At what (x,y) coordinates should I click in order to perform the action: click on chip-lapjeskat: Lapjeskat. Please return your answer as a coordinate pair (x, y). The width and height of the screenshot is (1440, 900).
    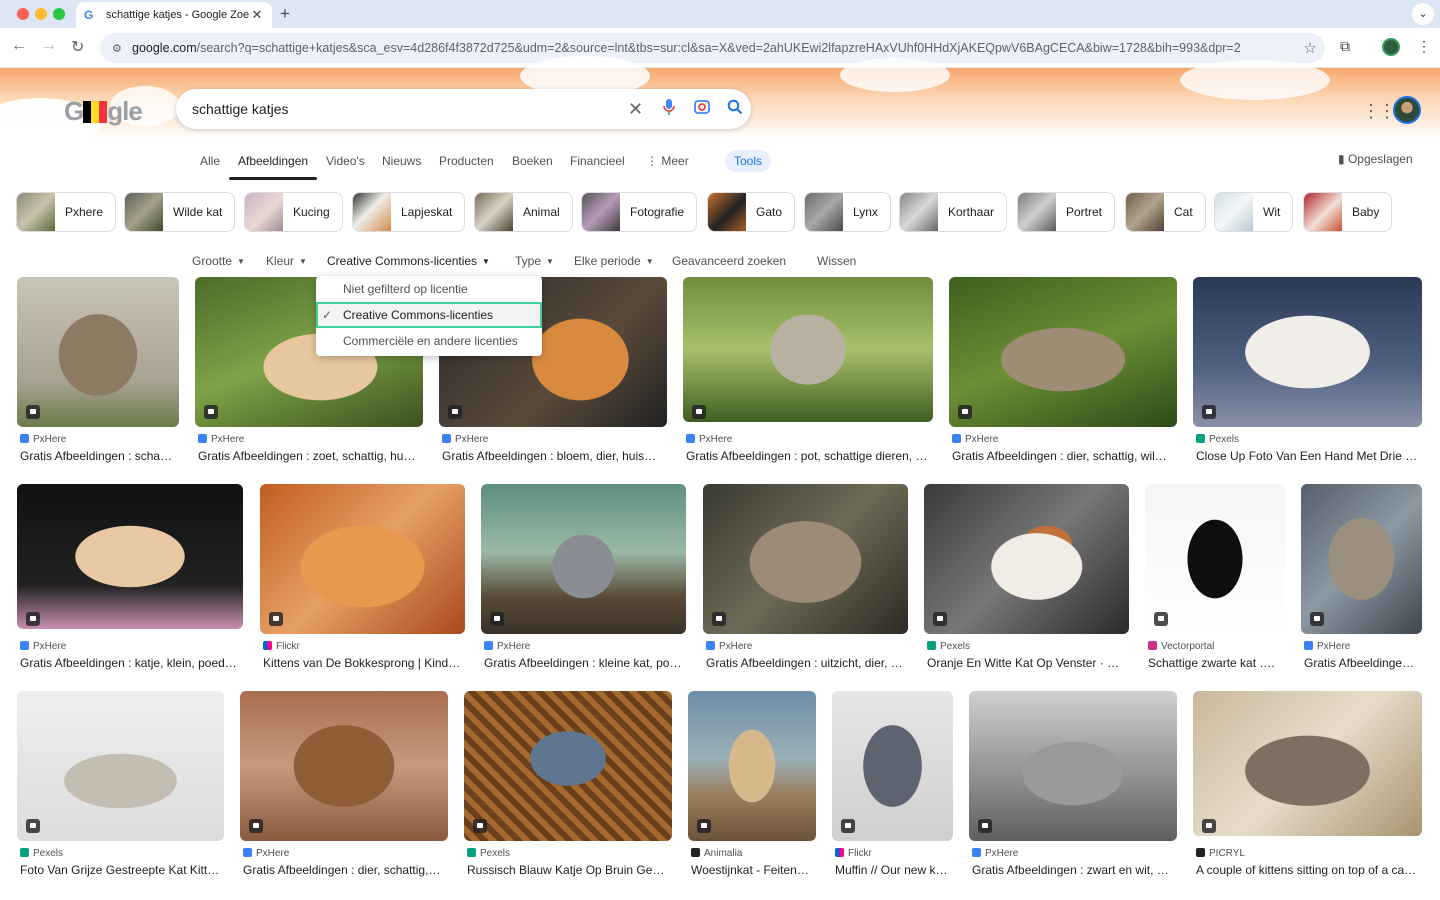
    Looking at the image, I should click on (409, 212).